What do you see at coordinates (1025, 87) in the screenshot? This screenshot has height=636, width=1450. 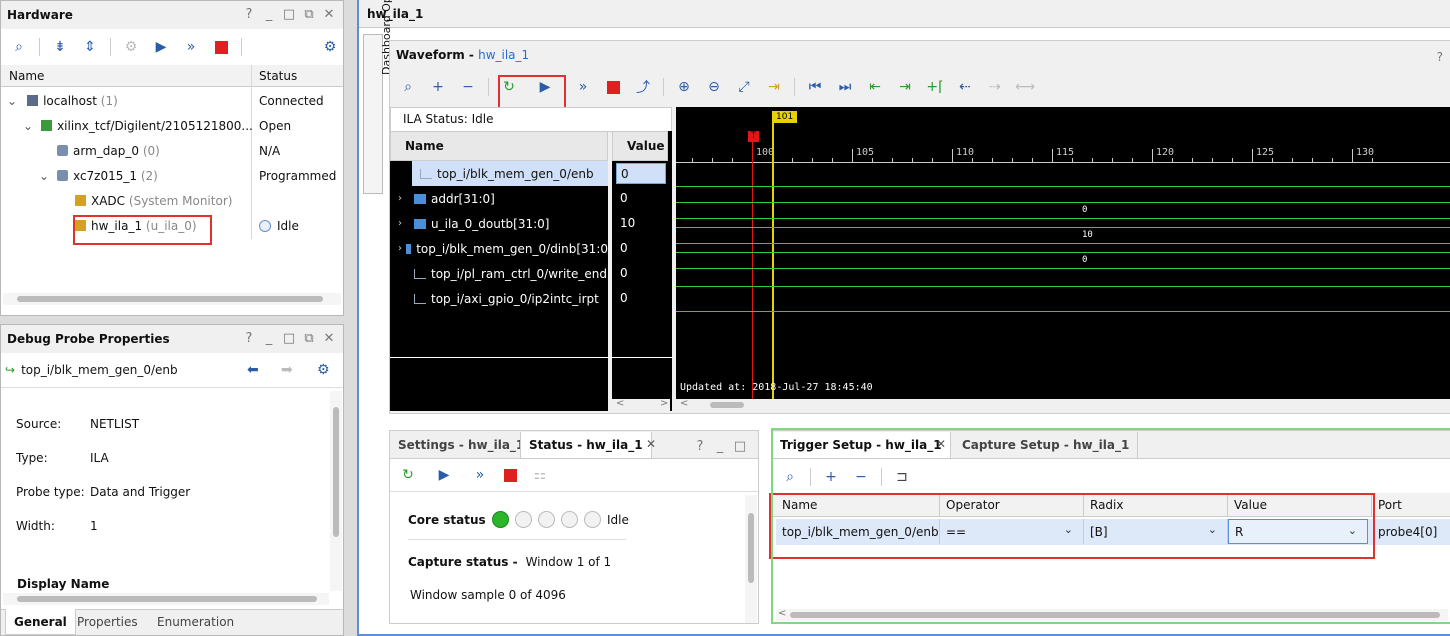 I see `swap-cursors-icon: ⟷` at bounding box center [1025, 87].